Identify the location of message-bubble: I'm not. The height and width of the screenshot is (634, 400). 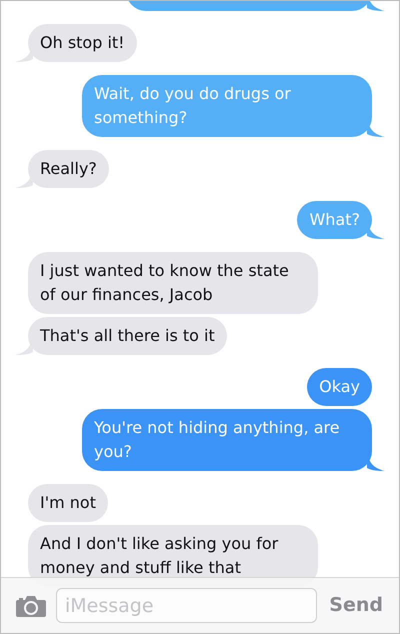
(68, 503).